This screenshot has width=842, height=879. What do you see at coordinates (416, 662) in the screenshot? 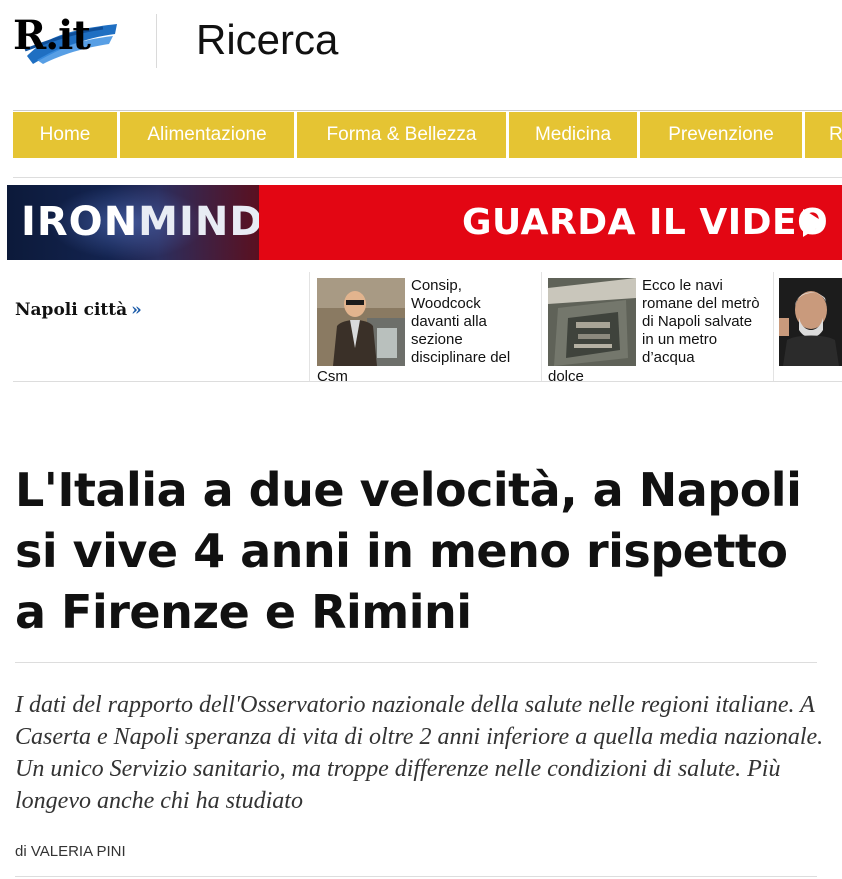
I see `headline-rule` at bounding box center [416, 662].